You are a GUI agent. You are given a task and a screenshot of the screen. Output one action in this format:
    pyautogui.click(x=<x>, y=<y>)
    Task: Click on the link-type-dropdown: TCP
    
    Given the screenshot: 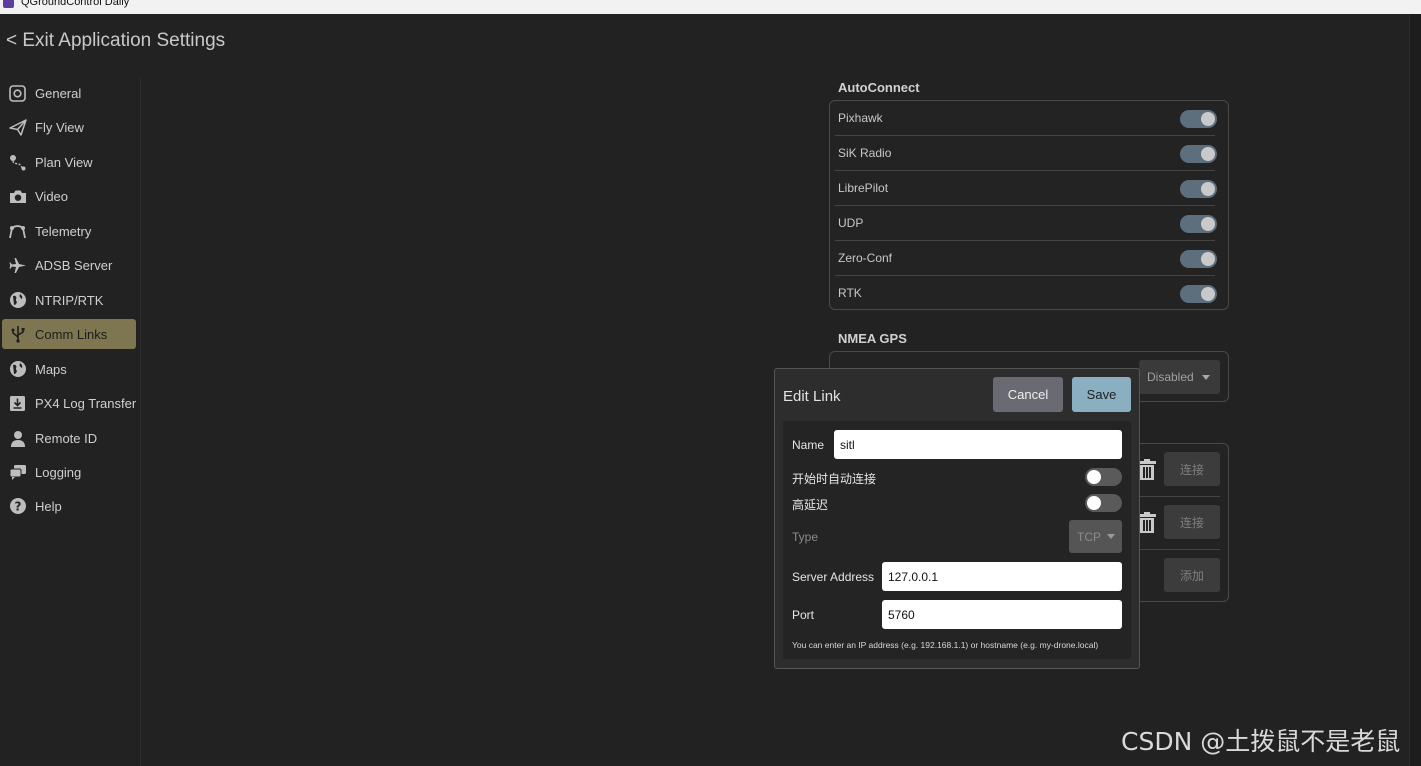 What is the action you would take?
    pyautogui.click(x=1095, y=536)
    